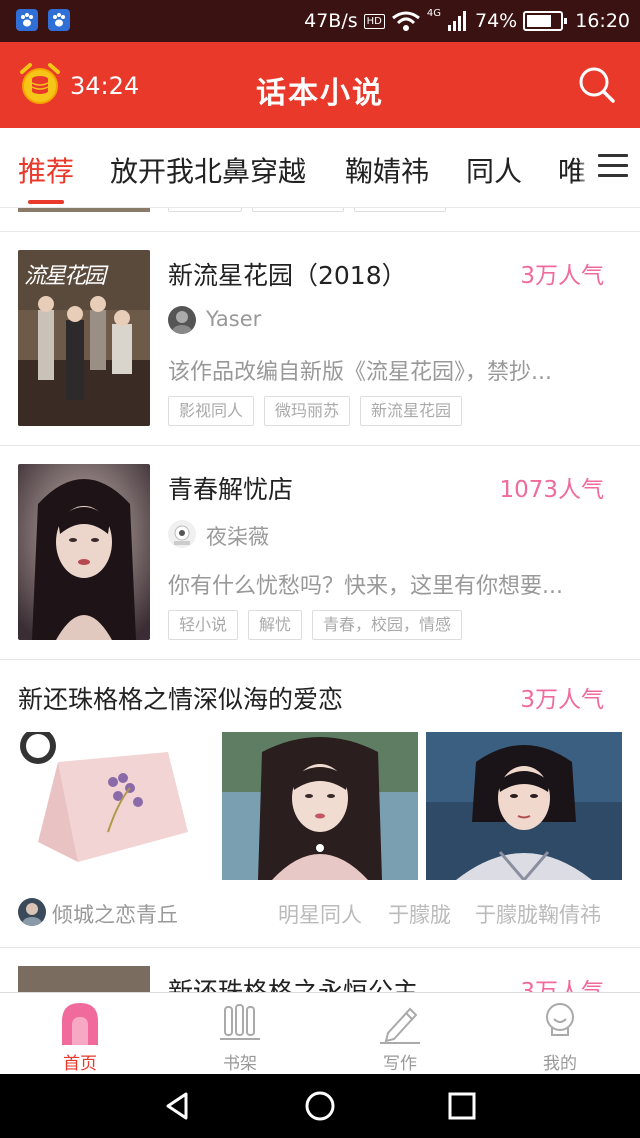  I want to click on tag: 轻小说, so click(203, 625).